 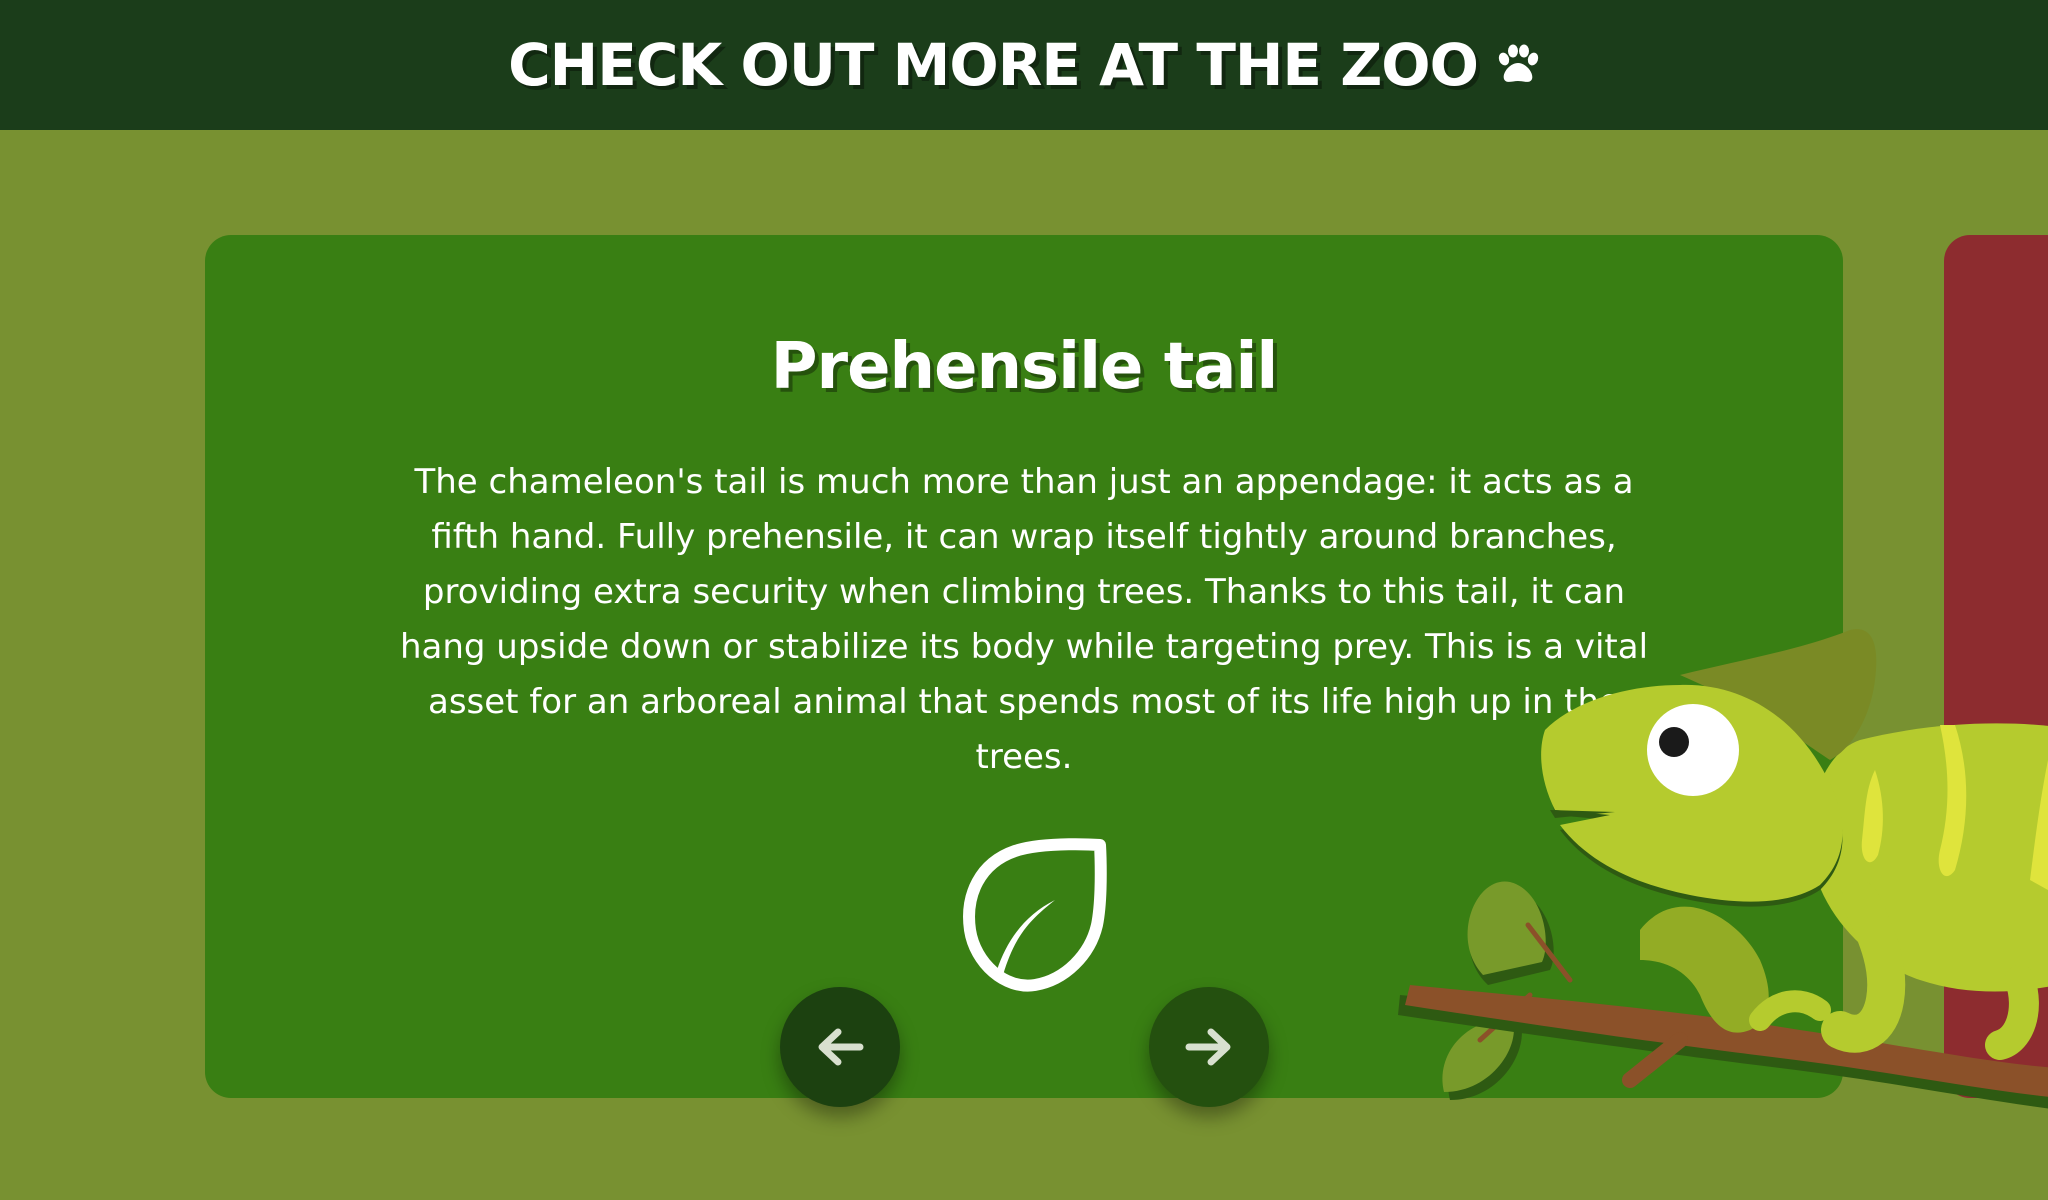 What do you see at coordinates (1709, 768) in the screenshot?
I see `chameleon-head` at bounding box center [1709, 768].